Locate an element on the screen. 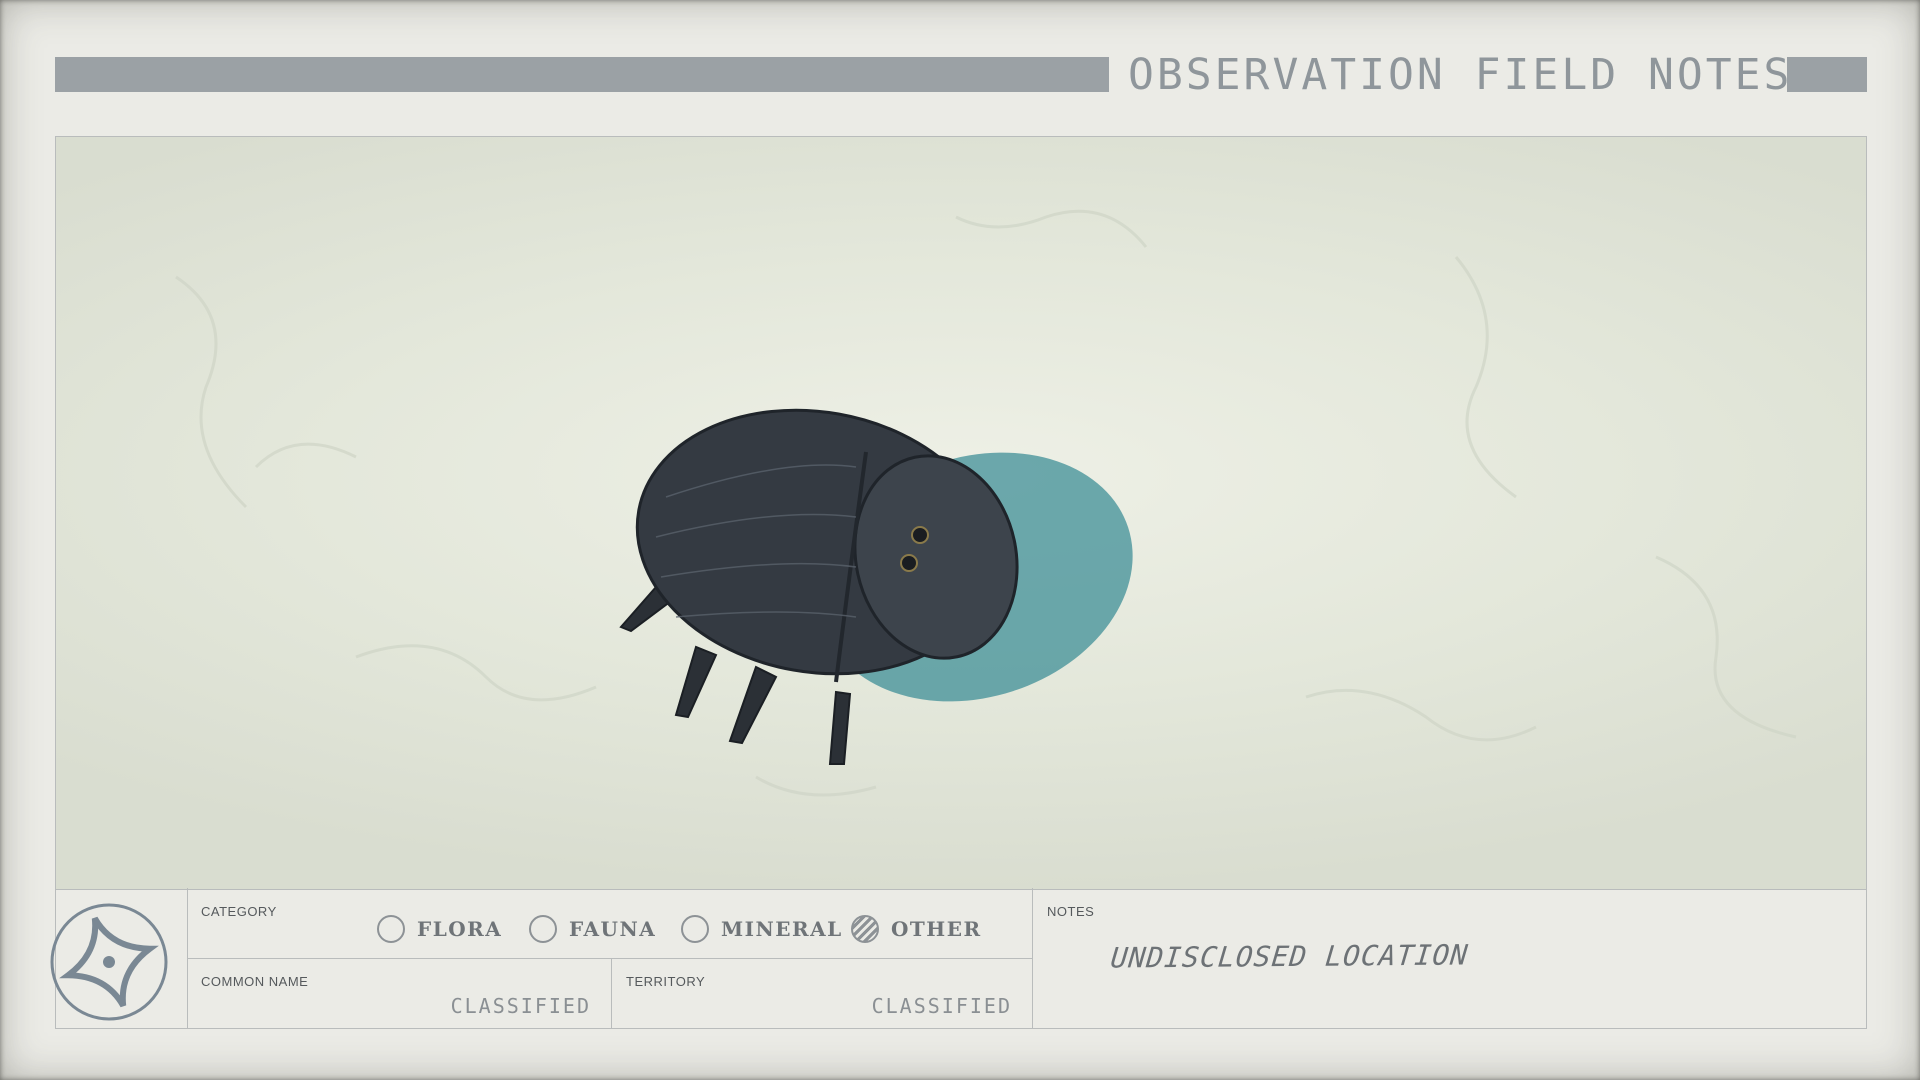 The height and width of the screenshot is (1080, 1920). common-name-value: CLASSIFIED is located at coordinates (520, 1006).